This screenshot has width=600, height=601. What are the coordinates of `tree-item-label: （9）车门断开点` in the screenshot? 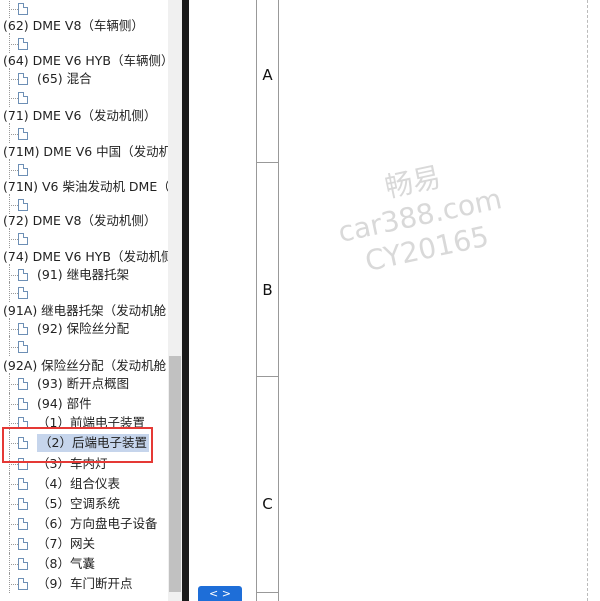 It's located at (85, 583).